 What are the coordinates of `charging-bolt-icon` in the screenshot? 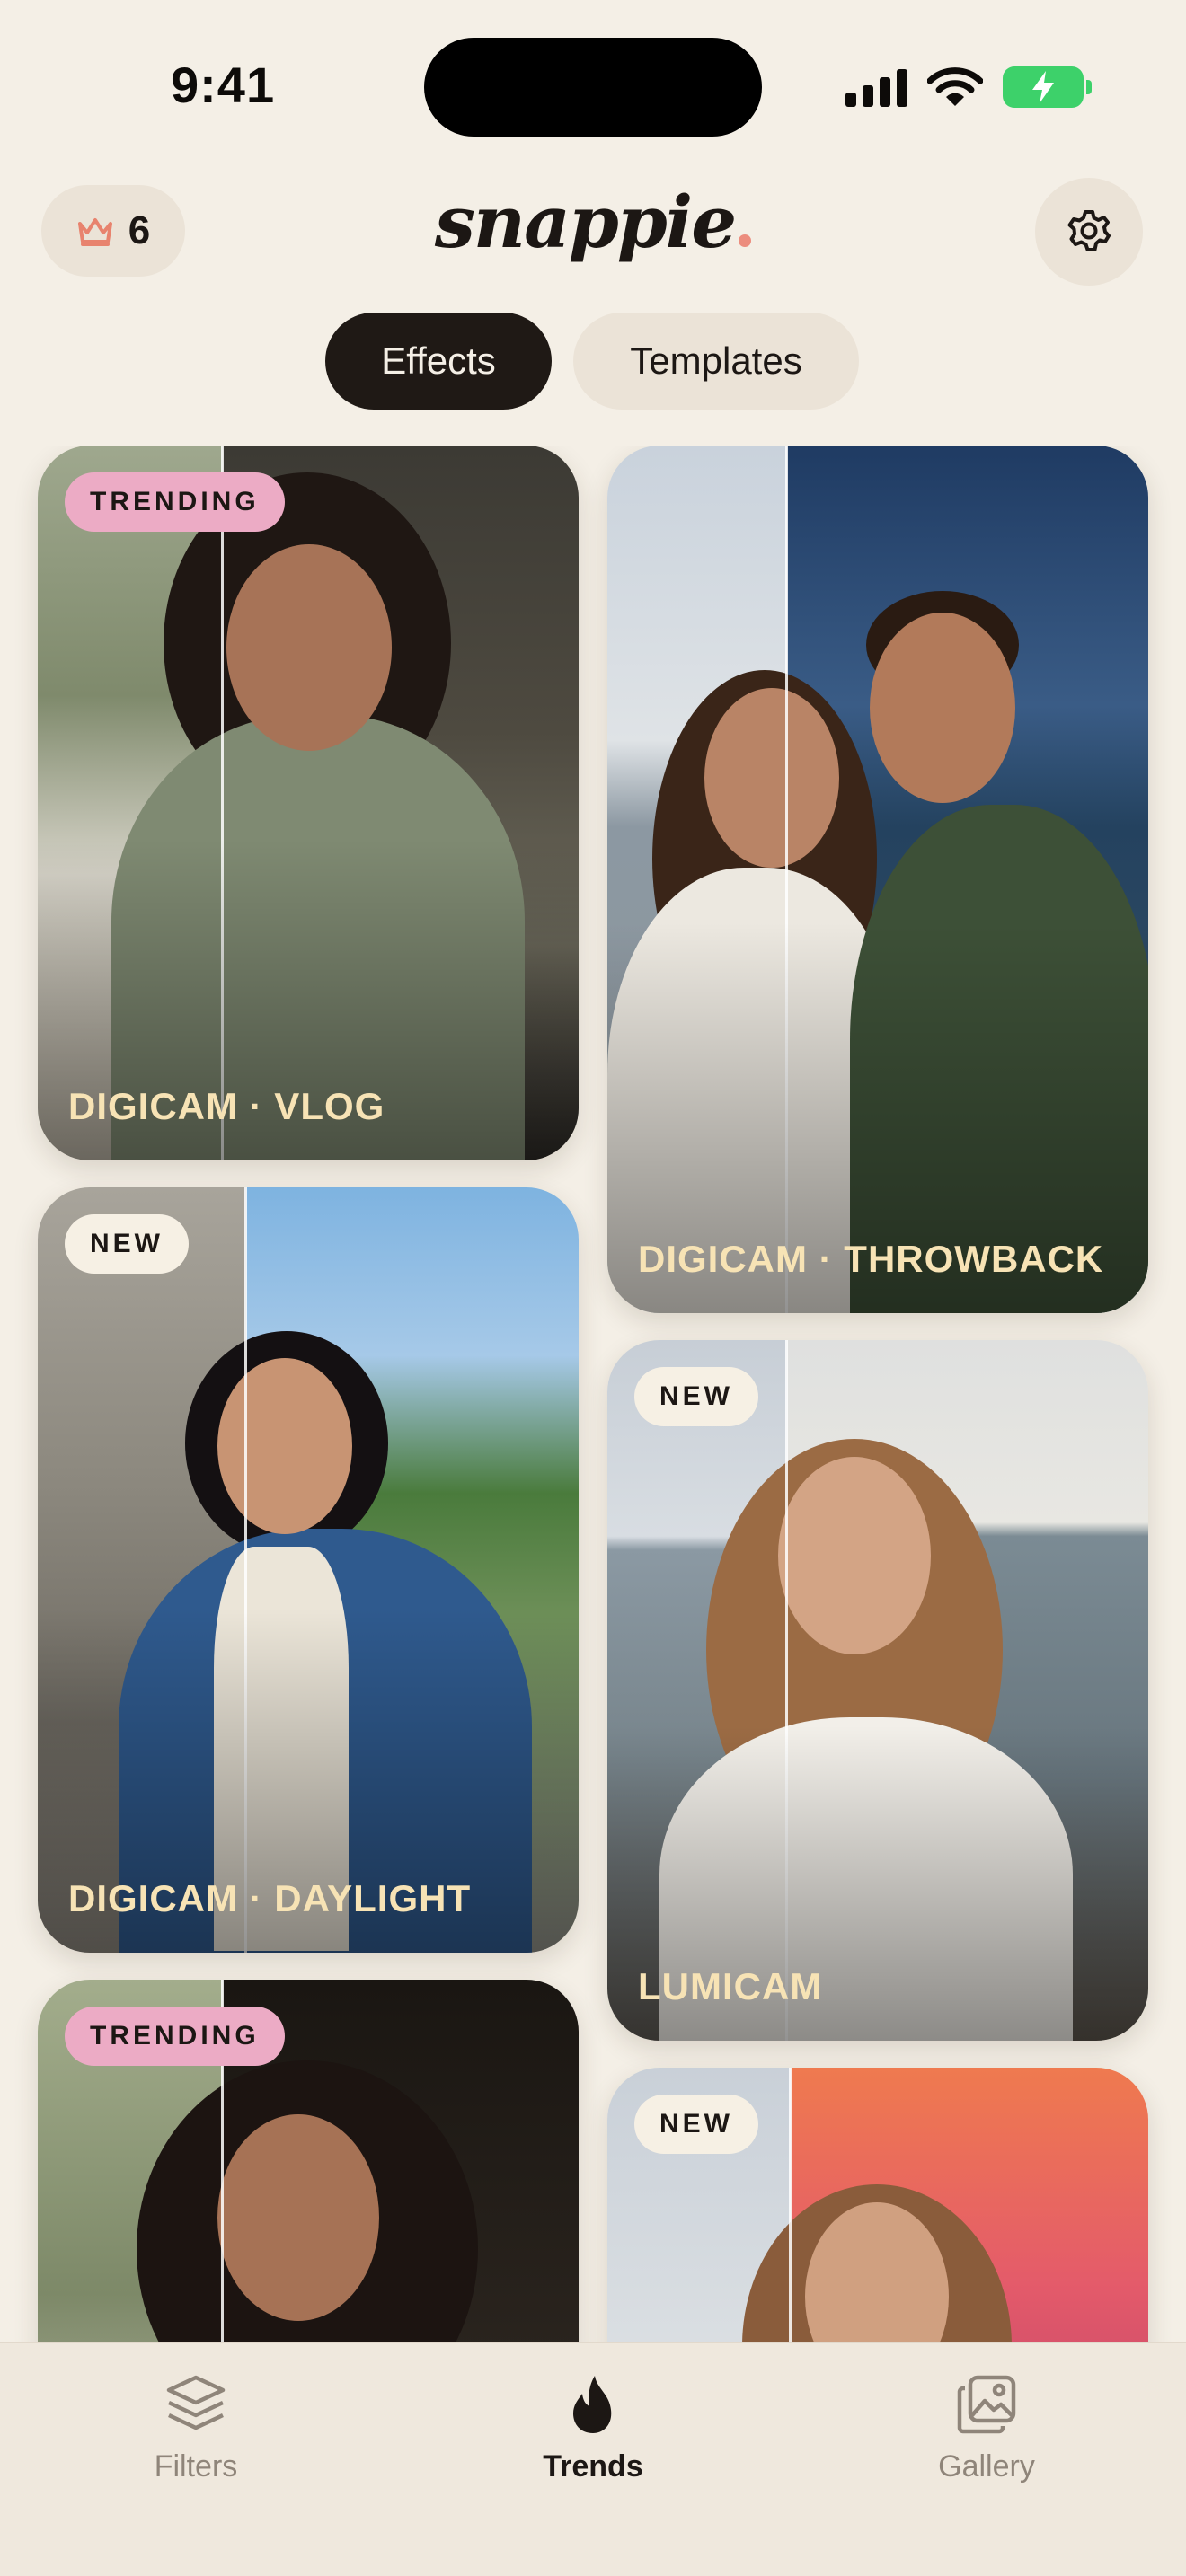 It's located at (1043, 87).